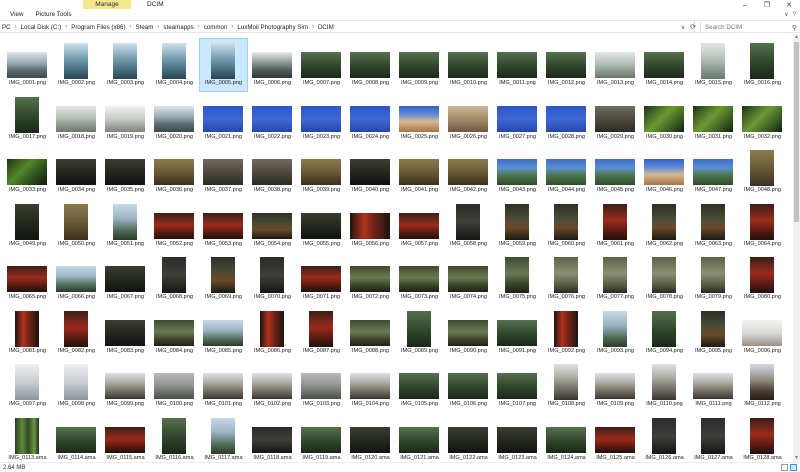 Image resolution: width=800 pixels, height=472 pixels. What do you see at coordinates (321, 172) in the screenshot?
I see `file-item: IMG_0039.png` at bounding box center [321, 172].